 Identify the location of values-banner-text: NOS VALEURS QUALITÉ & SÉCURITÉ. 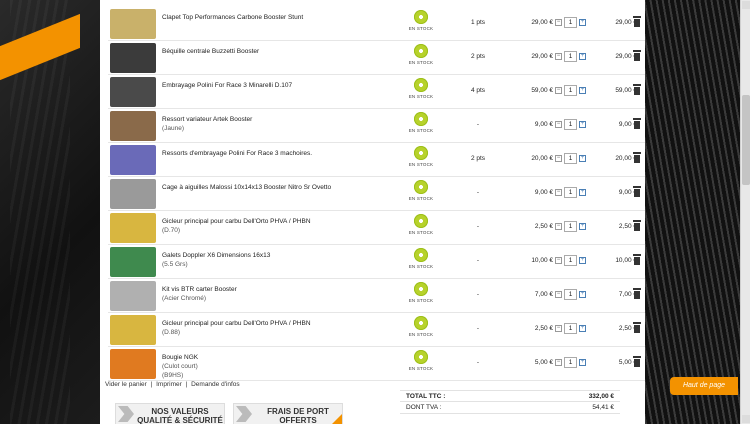
(180, 415).